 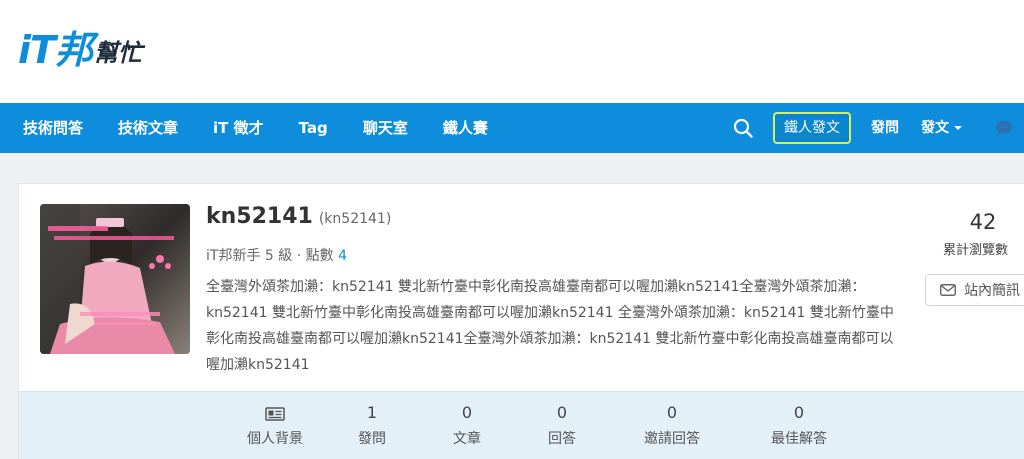 What do you see at coordinates (313, 128) in the screenshot?
I see `nav-item-tag: Tag` at bounding box center [313, 128].